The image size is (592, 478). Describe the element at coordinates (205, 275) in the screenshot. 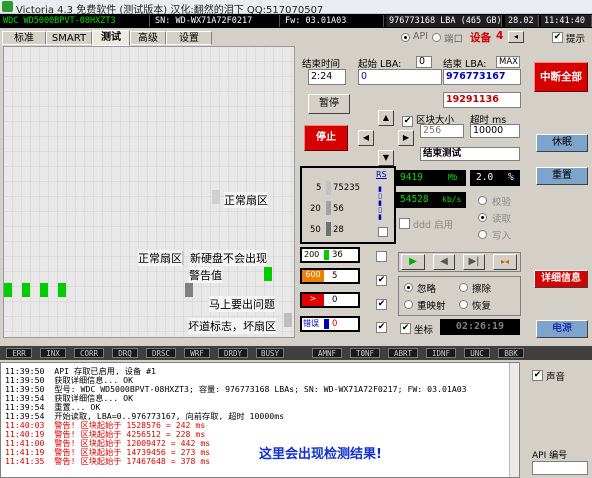

I see `label-warning: 警告值` at that location.